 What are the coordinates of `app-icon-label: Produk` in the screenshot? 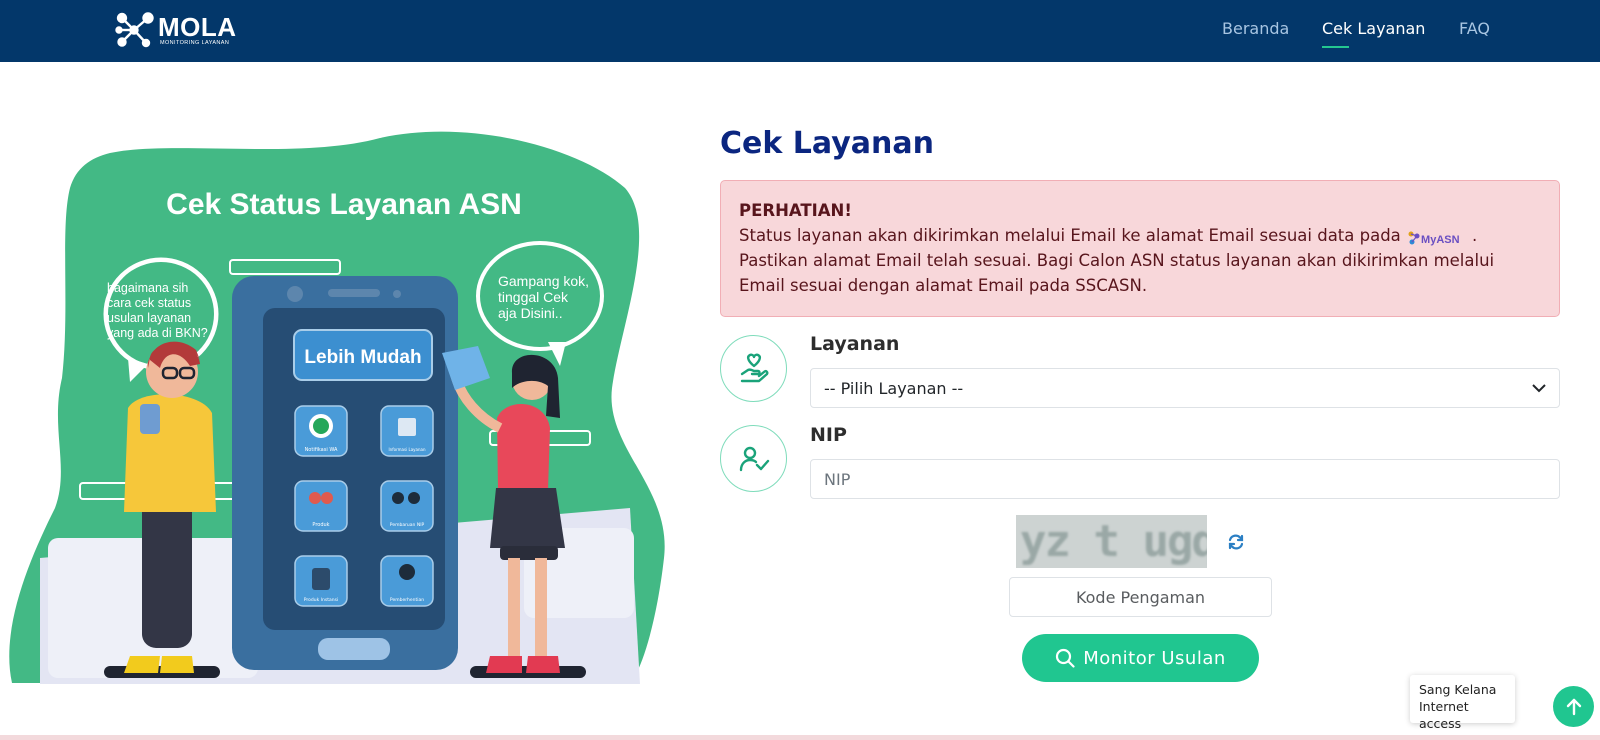 It's located at (320, 525).